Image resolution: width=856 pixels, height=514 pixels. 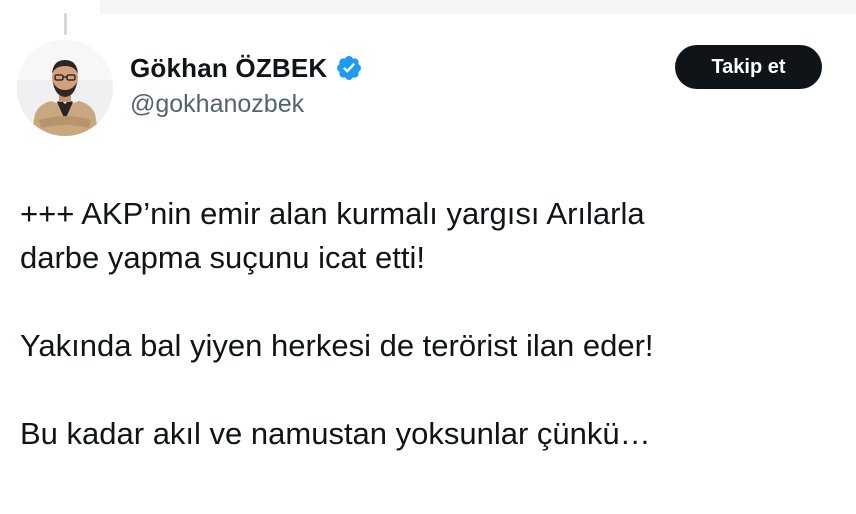 I want to click on verified-badge-icon, so click(x=349, y=68).